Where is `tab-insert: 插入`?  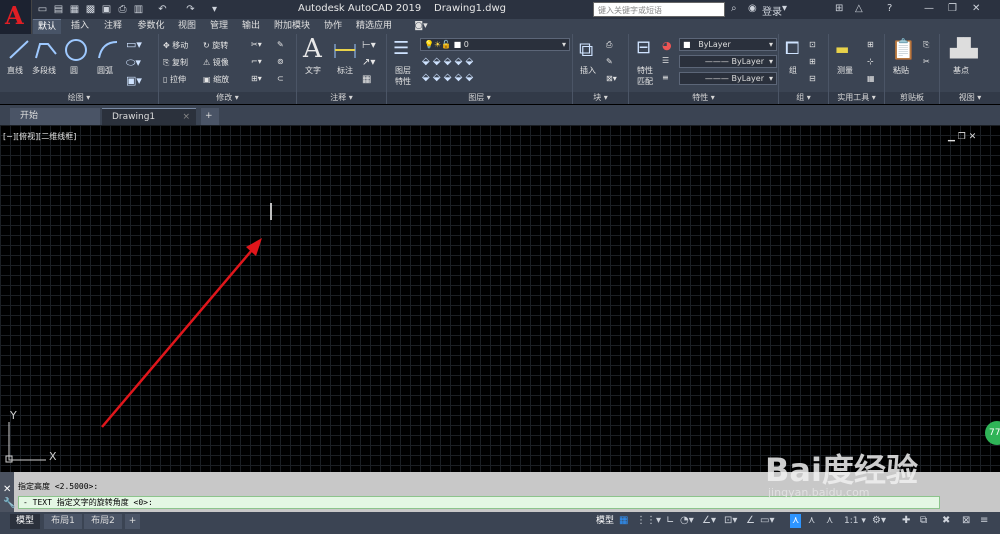
tab-insert: 插入 is located at coordinates (80, 26).